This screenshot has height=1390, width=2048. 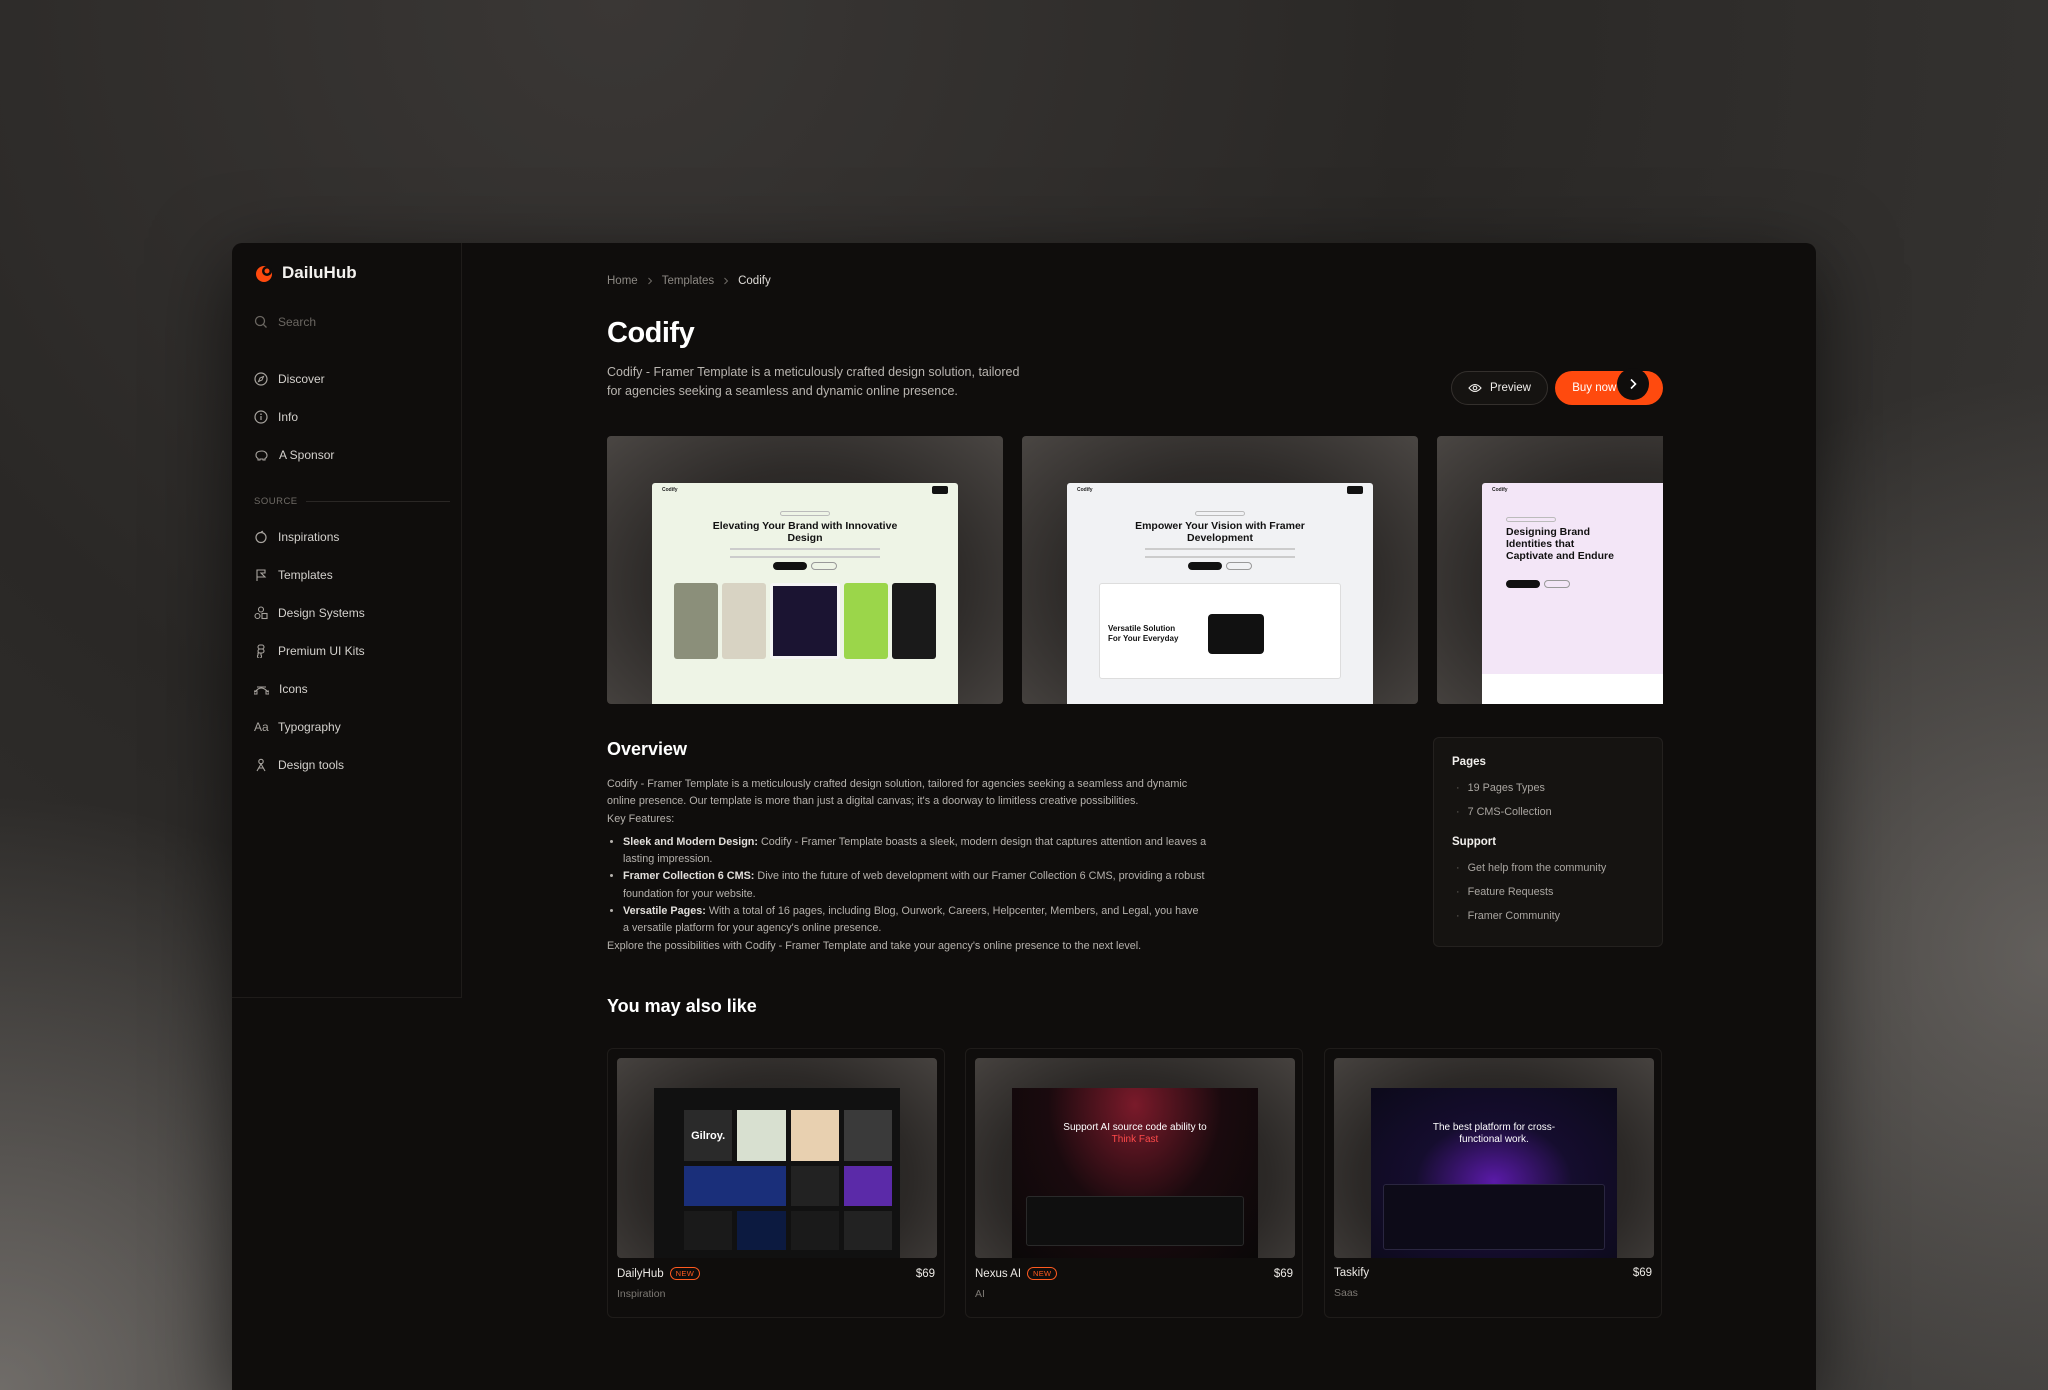 I want to click on nav-item-info: Info, so click(x=349, y=417).